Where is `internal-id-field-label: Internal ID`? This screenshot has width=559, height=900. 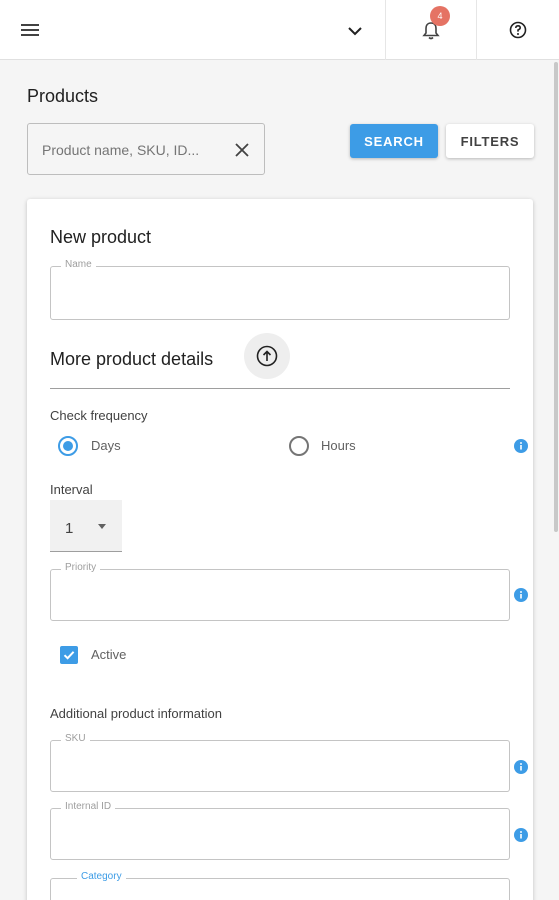
internal-id-field-label: Internal ID is located at coordinates (88, 806).